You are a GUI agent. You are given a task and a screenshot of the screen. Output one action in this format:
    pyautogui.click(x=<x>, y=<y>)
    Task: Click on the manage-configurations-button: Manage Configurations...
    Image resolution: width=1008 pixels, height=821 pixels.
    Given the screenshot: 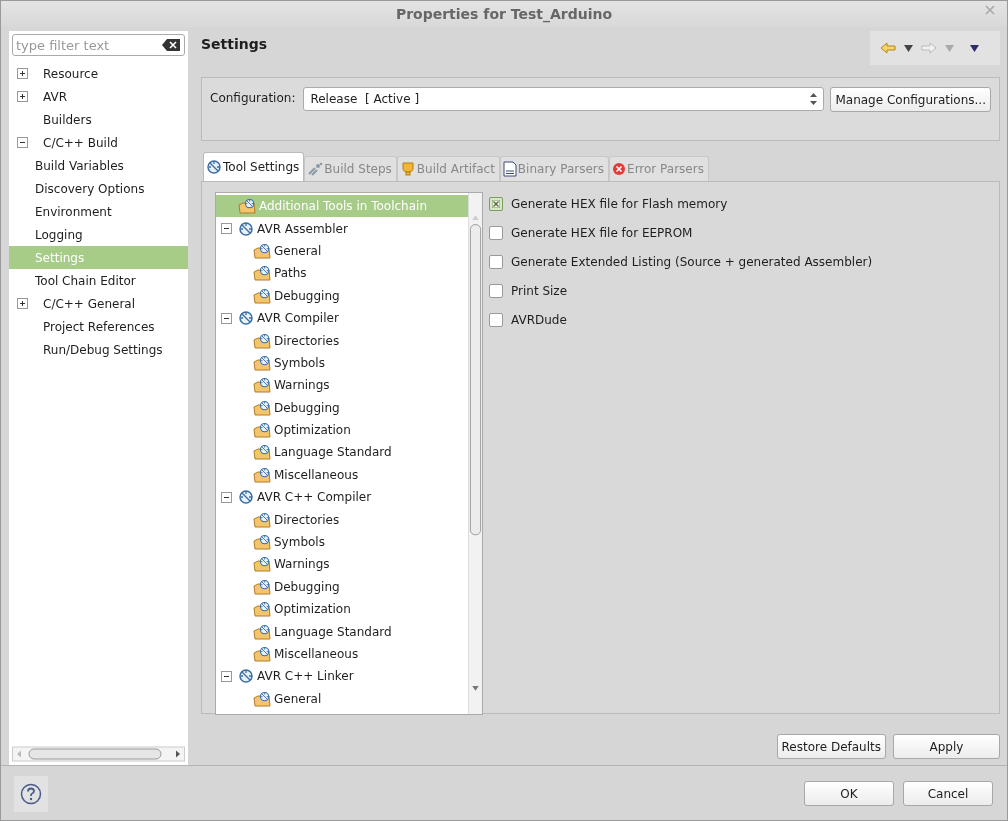 What is the action you would take?
    pyautogui.click(x=910, y=99)
    